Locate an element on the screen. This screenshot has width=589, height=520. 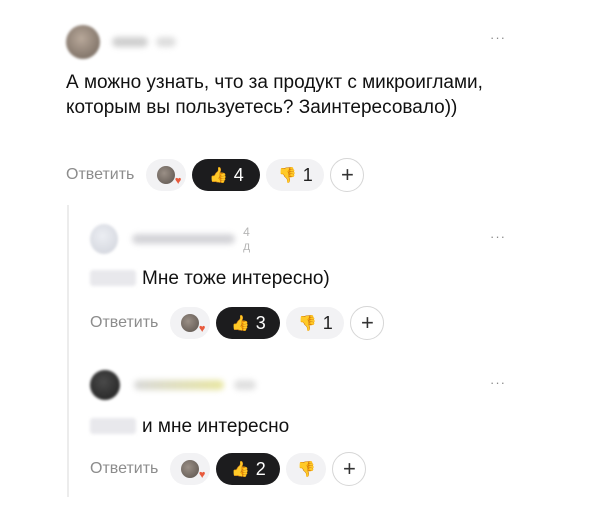
like-button: 👍 2 is located at coordinates (248, 469).